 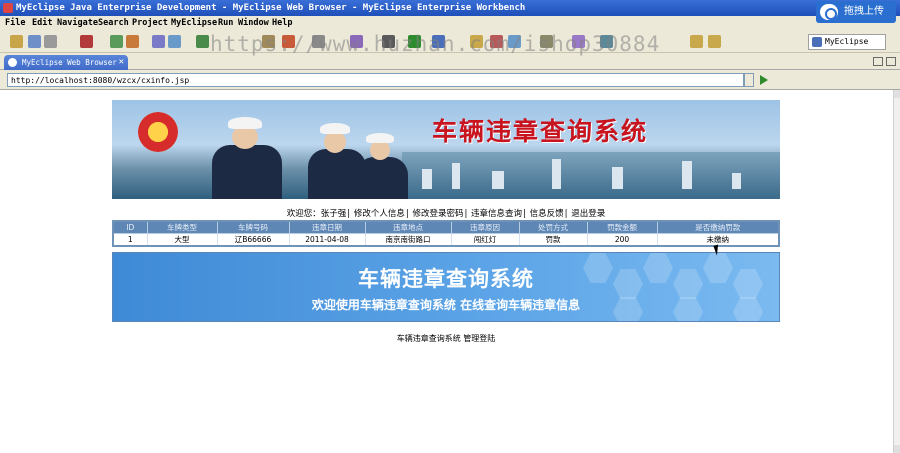 What do you see at coordinates (428, 338) in the screenshot?
I see `footer-text: 车辆违章查询系统` at bounding box center [428, 338].